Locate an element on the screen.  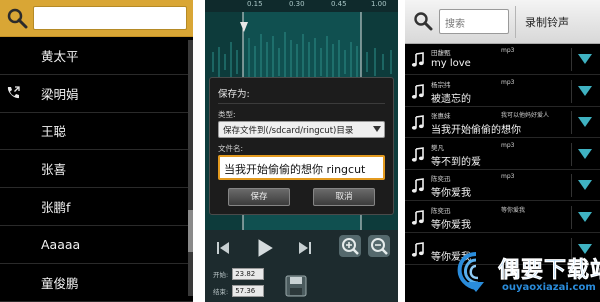
watermark-logo-icon is located at coordinates (470, 272).